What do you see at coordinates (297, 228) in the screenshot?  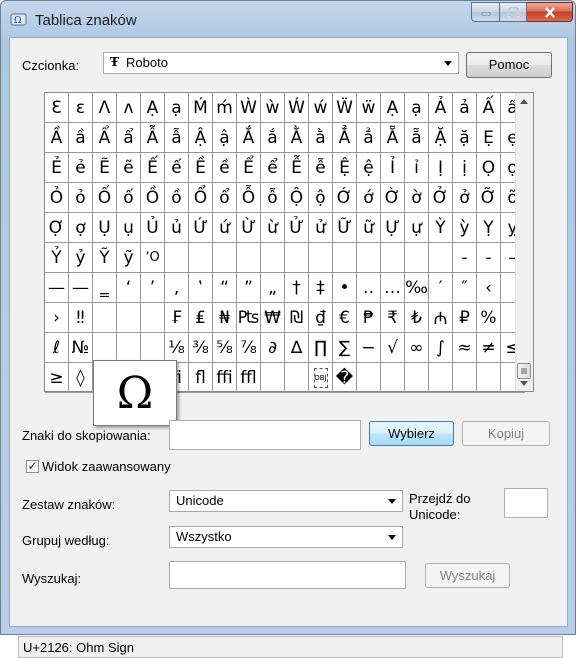 I see `character-cell: Ử` at bounding box center [297, 228].